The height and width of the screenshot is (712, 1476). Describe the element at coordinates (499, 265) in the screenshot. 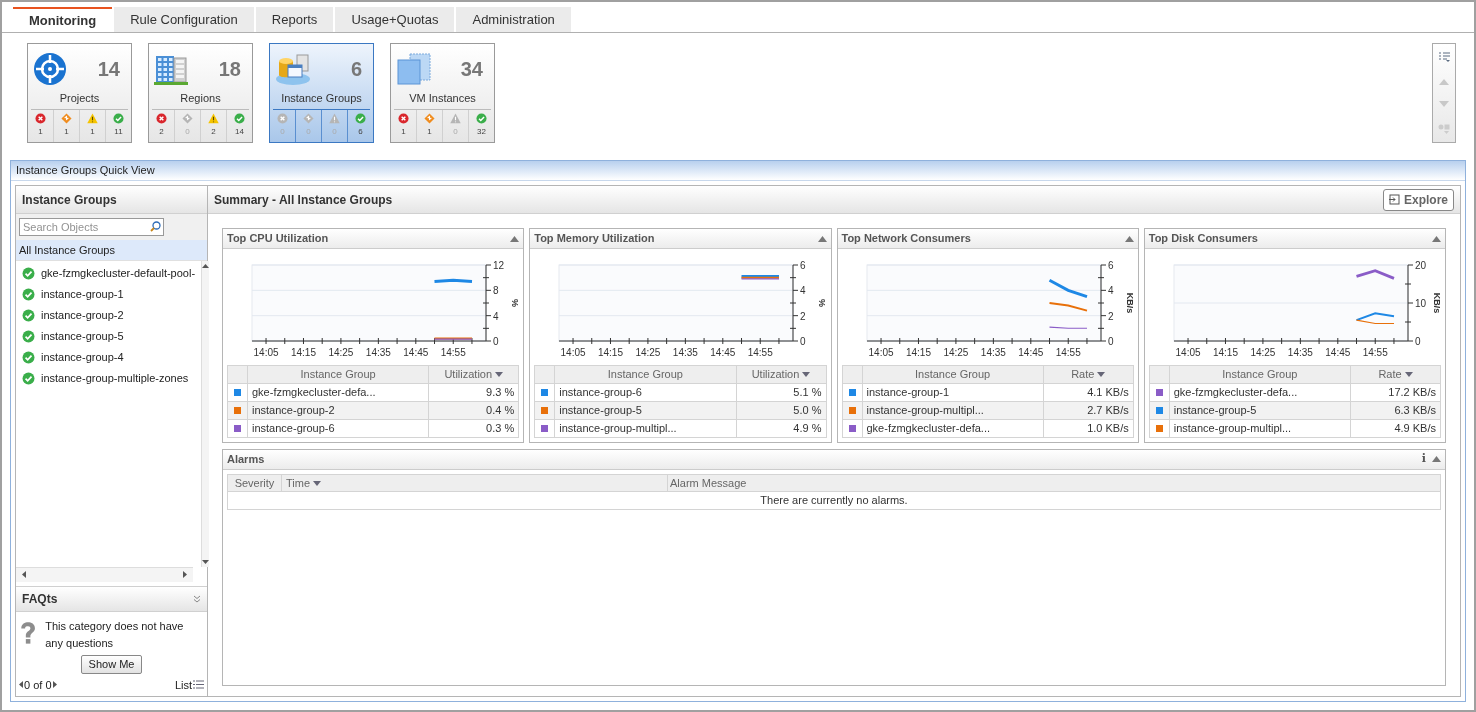

I see `y-tick-label: 12` at that location.